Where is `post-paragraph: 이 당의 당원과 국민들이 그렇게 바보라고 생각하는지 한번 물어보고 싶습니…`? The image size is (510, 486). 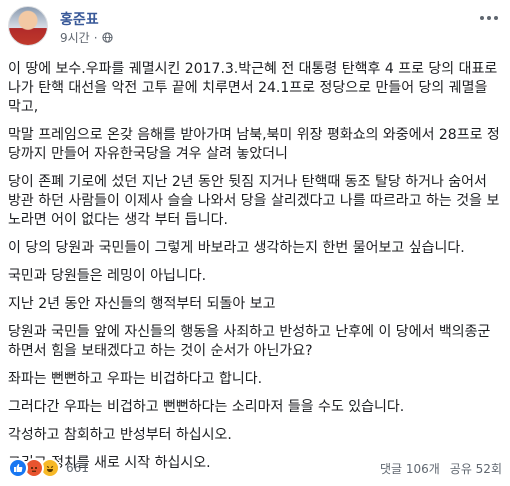
post-paragraph: 이 당의 당원과 국민들이 그렇게 바보라고 생각하는지 한번 물어보고 싶습니… is located at coordinates (236, 248).